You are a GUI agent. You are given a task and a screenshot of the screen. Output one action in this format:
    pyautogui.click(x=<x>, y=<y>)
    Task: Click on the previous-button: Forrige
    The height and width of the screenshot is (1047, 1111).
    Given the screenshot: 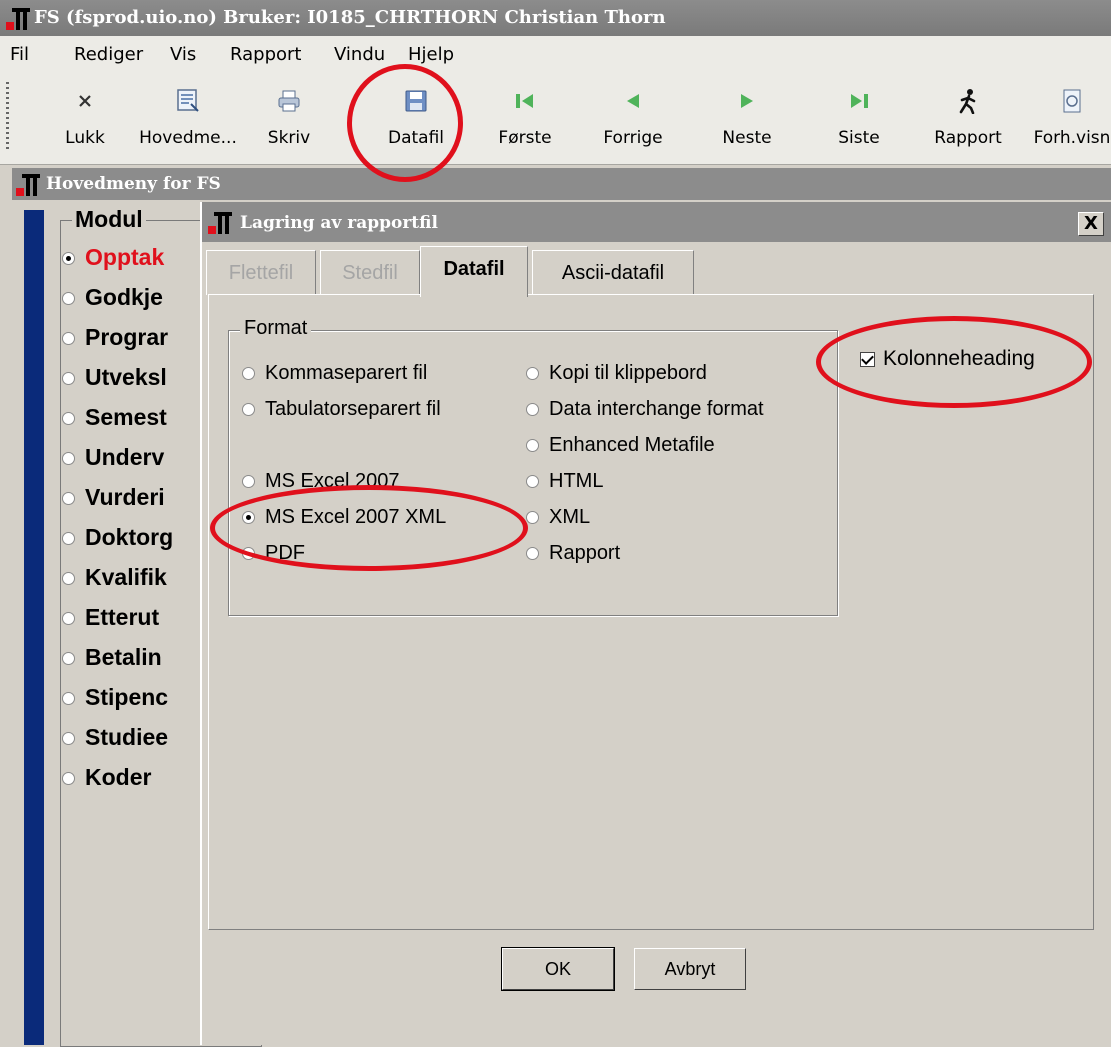 What is the action you would take?
    pyautogui.click(x=633, y=117)
    